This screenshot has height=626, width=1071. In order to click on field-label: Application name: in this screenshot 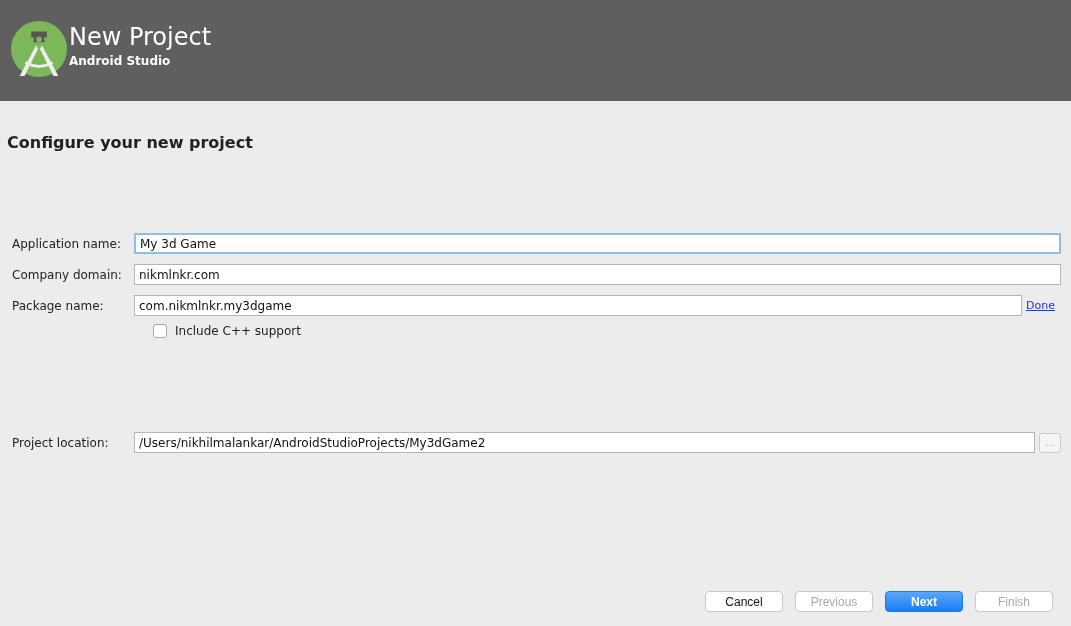, I will do `click(67, 243)`.